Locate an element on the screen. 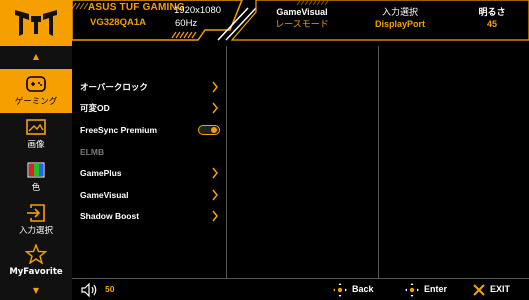  back-button: Back is located at coordinates (362, 290).